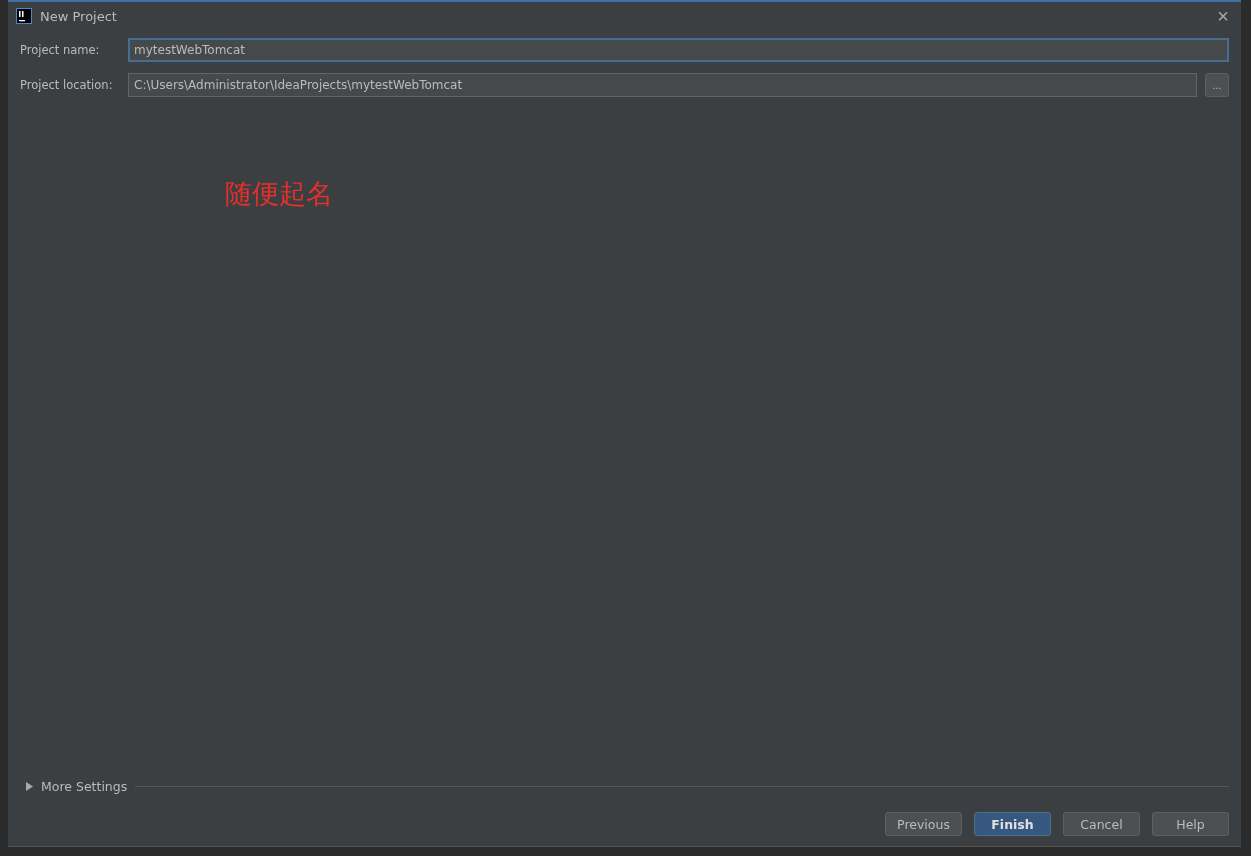  I want to click on field-label: Project location:, so click(67, 85).